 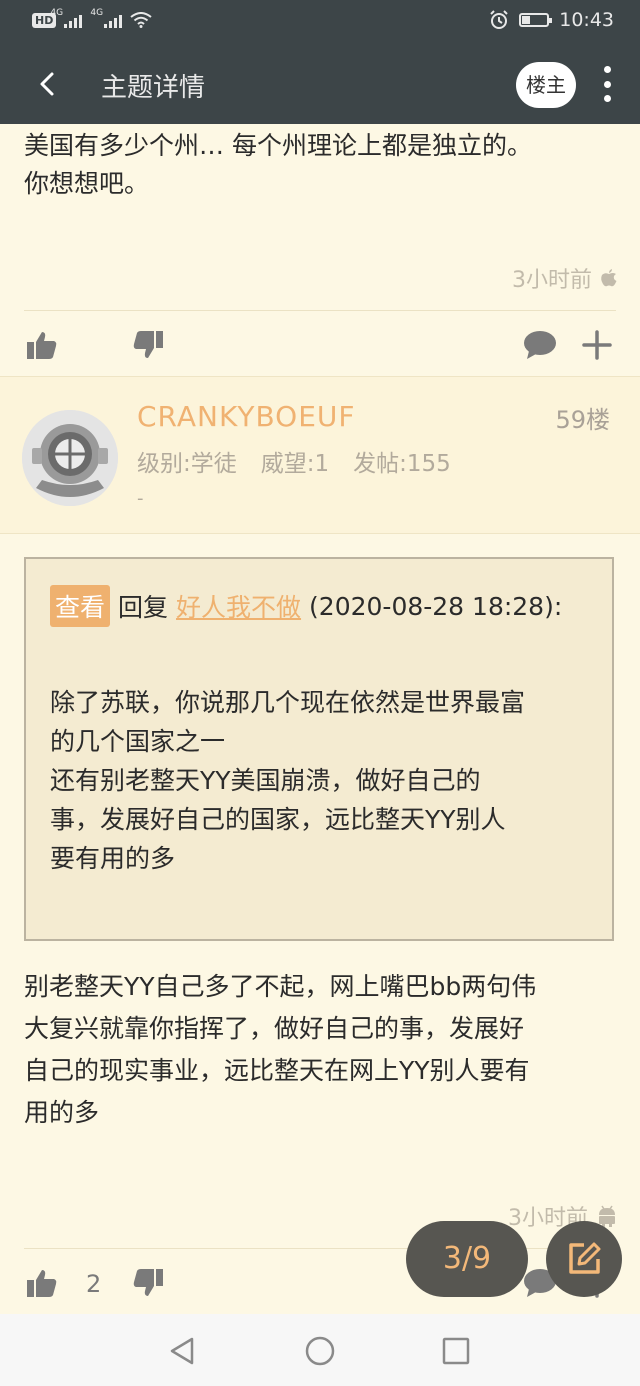 I want to click on user-post-count: 发帖:155, so click(x=402, y=464).